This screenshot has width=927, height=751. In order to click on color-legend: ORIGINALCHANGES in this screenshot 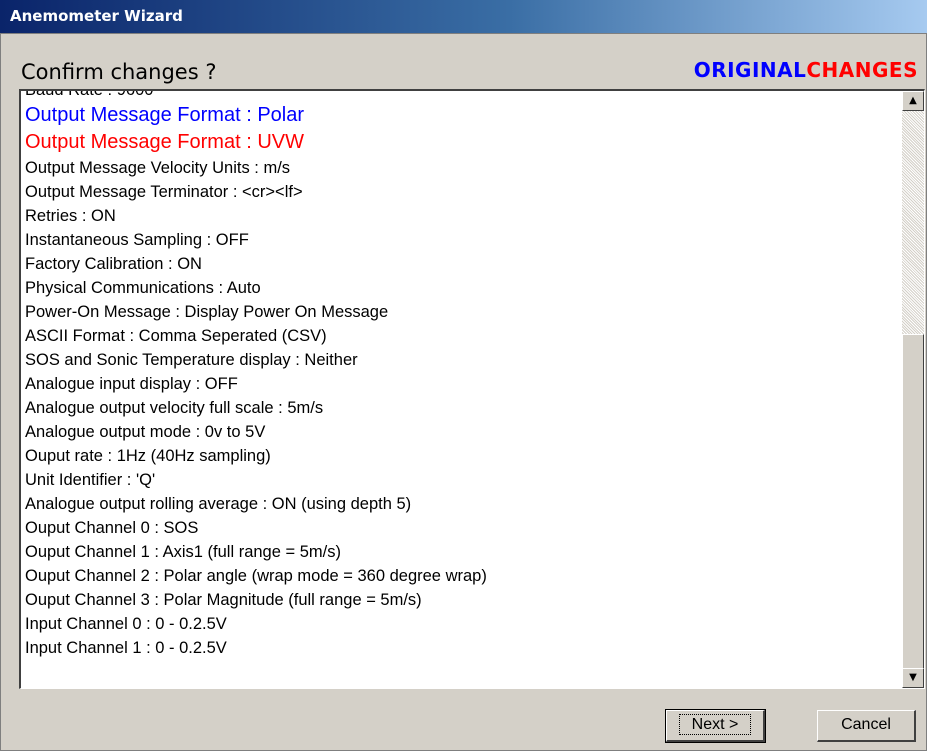, I will do `click(806, 70)`.